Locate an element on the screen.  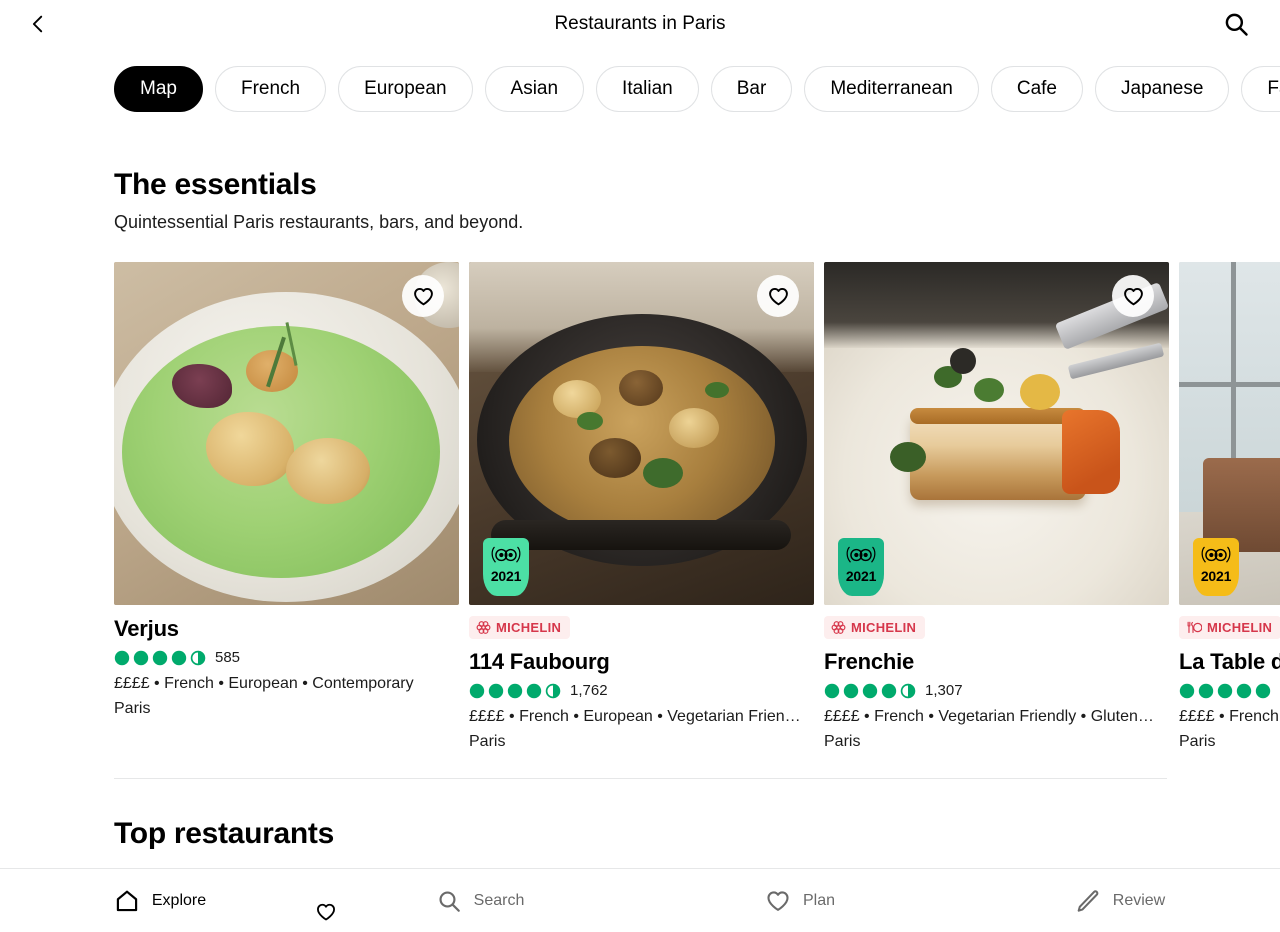
filter-pill-japanese: Japanese is located at coordinates (1162, 89).